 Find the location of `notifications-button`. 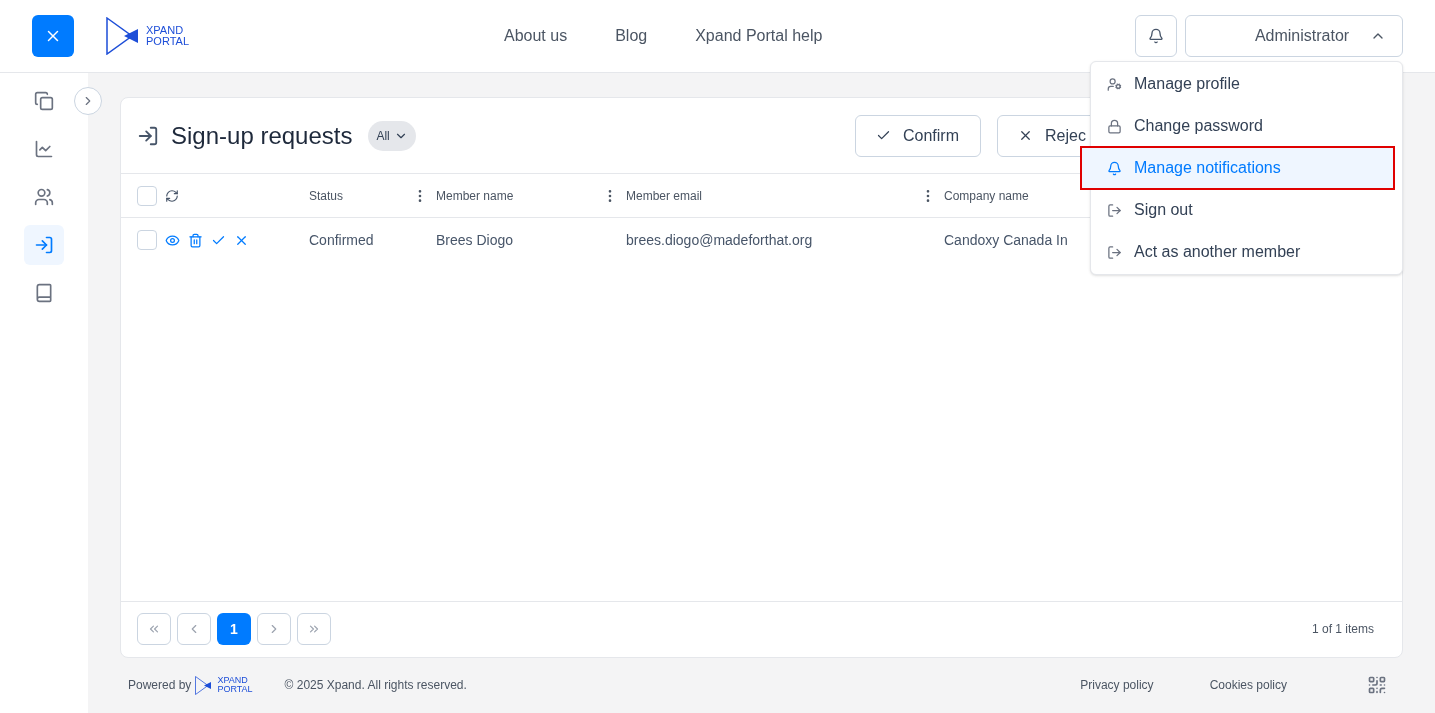

notifications-button is located at coordinates (1156, 36).